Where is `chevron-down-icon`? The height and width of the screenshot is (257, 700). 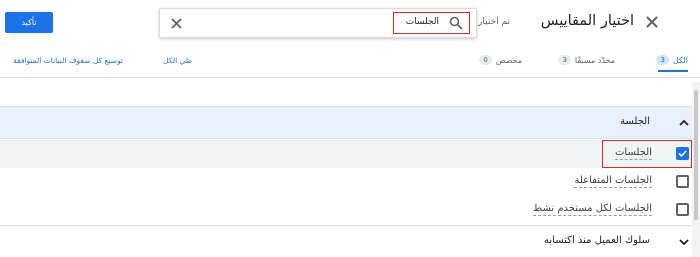 chevron-down-icon is located at coordinates (684, 242).